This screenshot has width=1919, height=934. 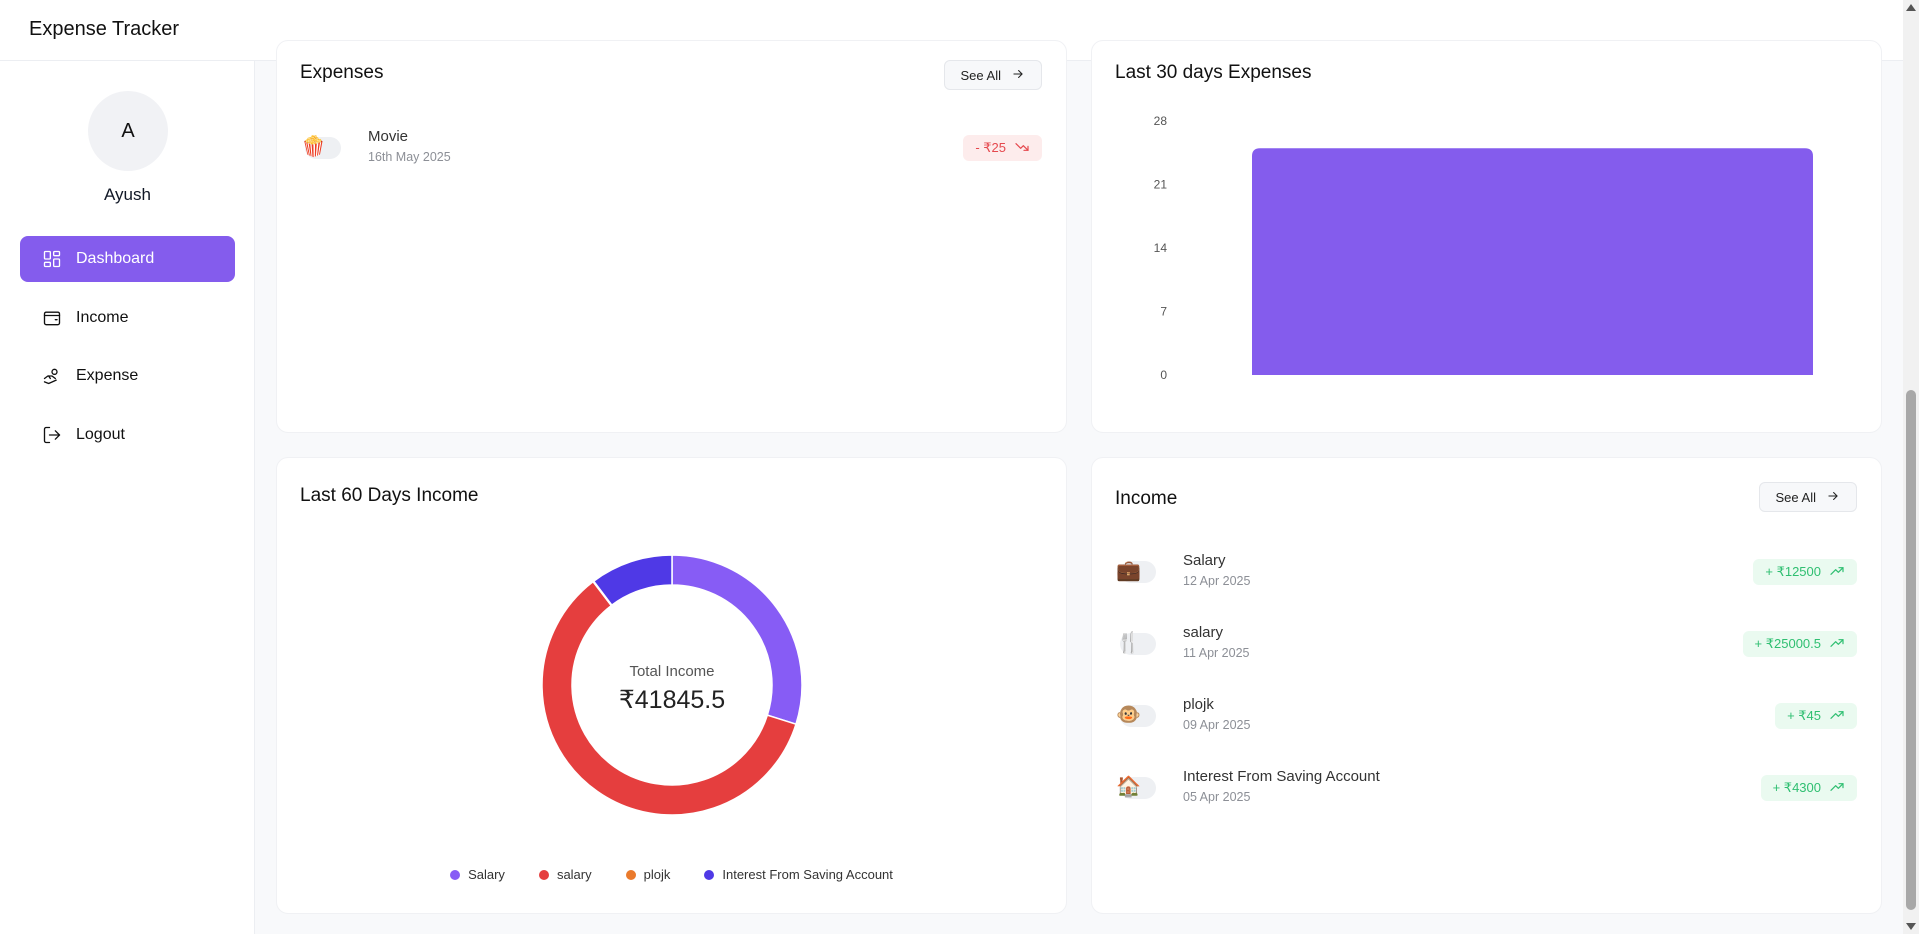 What do you see at coordinates (52, 435) in the screenshot?
I see `logout-icon` at bounding box center [52, 435].